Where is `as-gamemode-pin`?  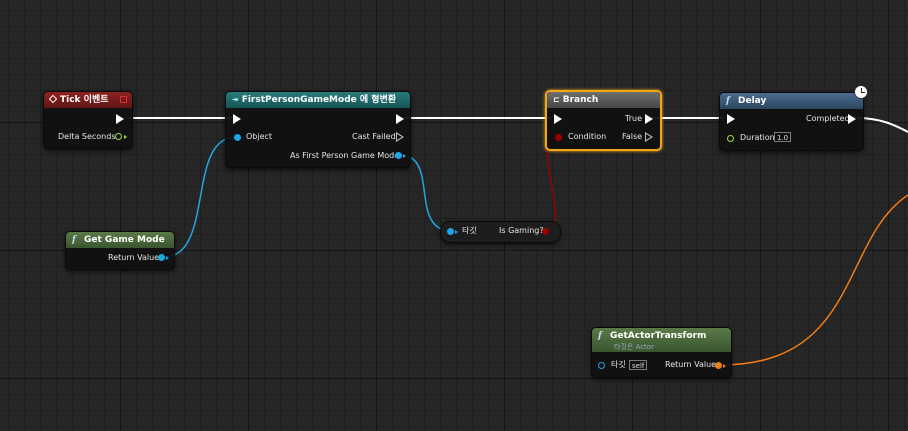
as-gamemode-pin is located at coordinates (398, 155).